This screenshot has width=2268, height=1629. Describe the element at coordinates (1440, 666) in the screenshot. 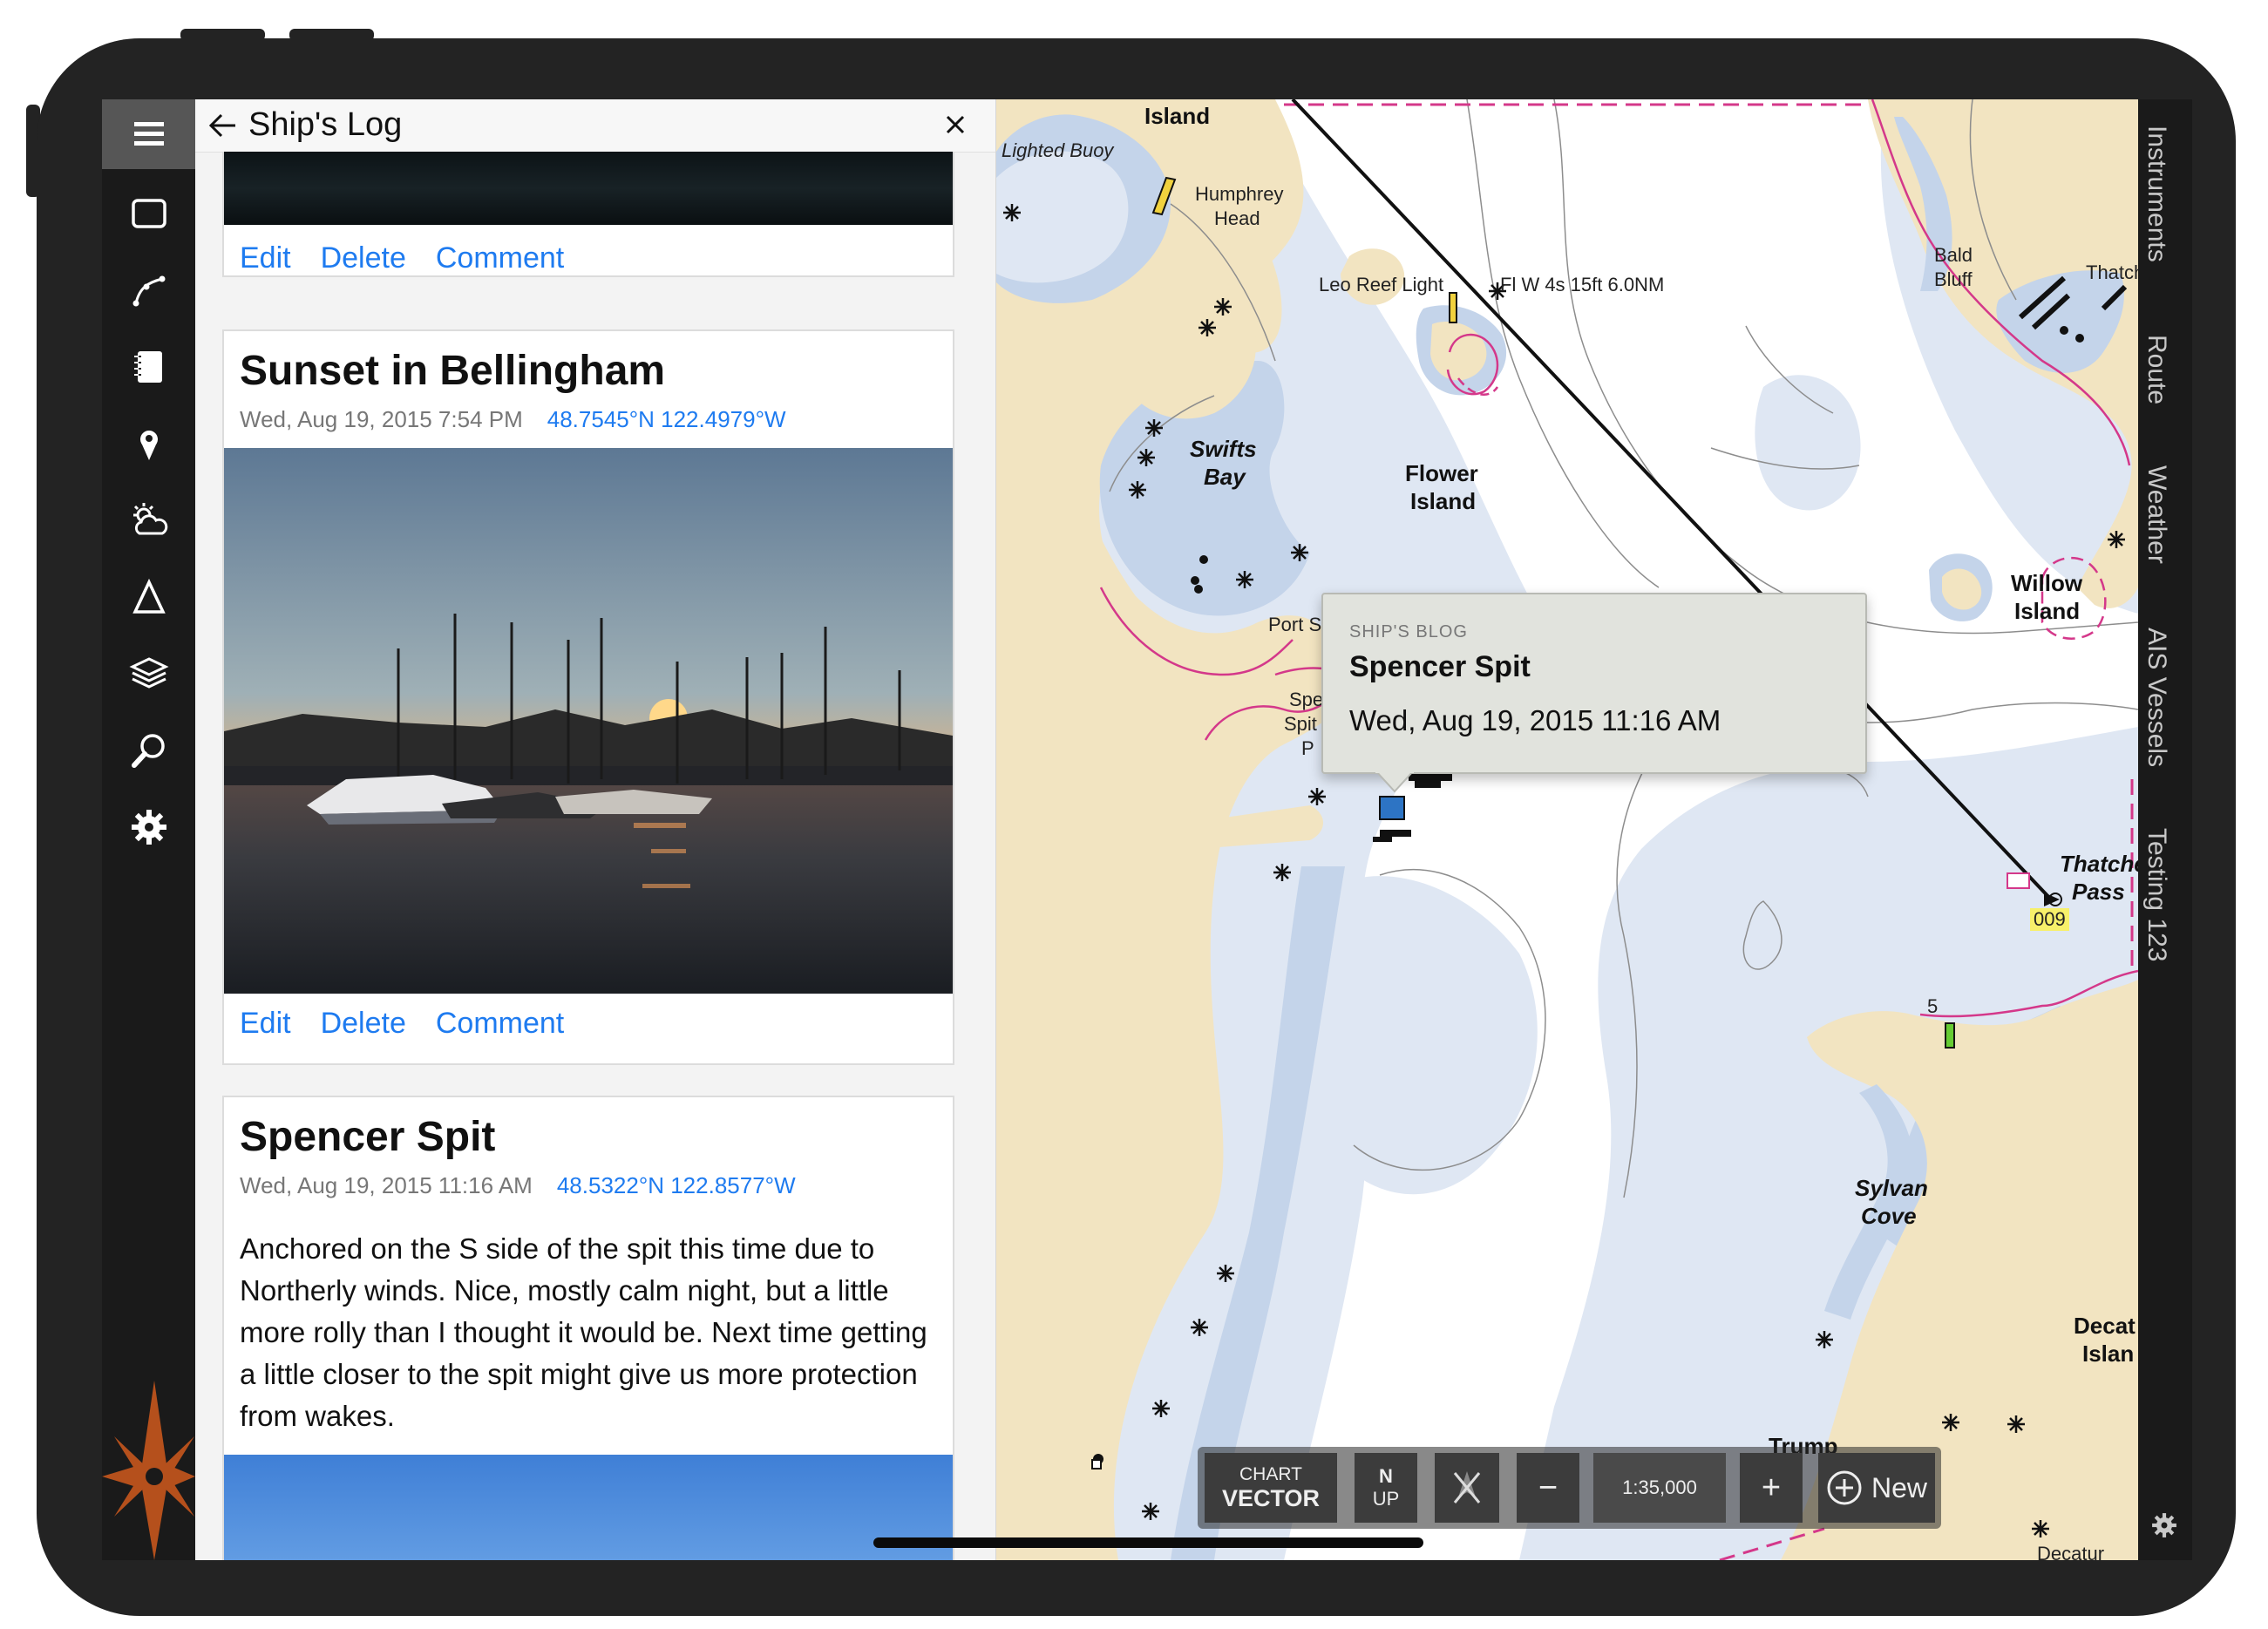

I see `popup-title: Spencer Spit` at that location.